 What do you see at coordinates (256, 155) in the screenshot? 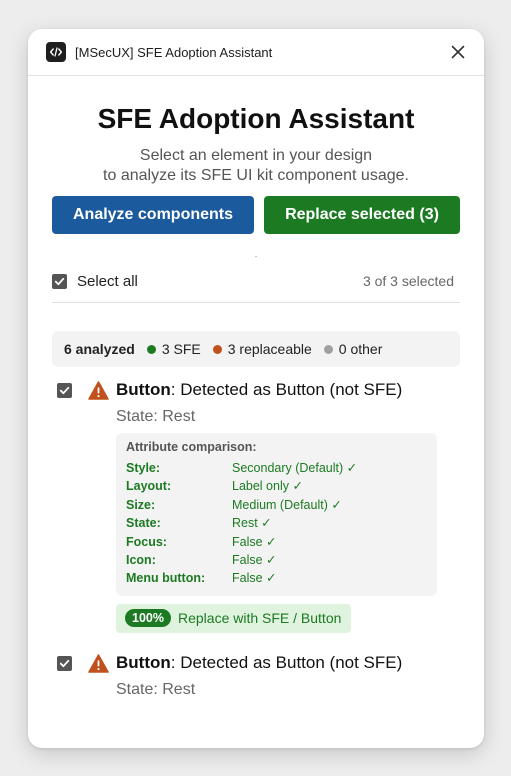
I see `subtitle-line-1: Select an element in your design` at bounding box center [256, 155].